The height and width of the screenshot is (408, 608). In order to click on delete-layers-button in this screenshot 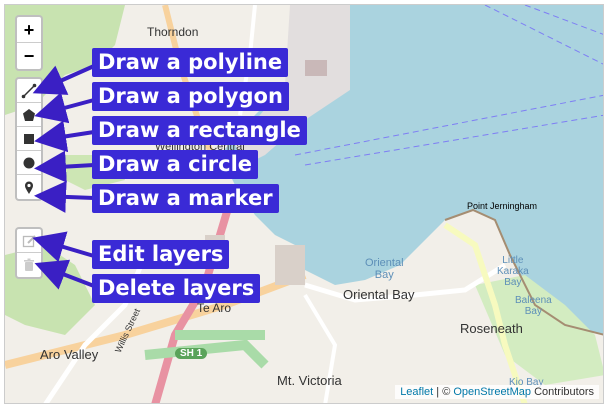, I will do `click(29, 265)`.